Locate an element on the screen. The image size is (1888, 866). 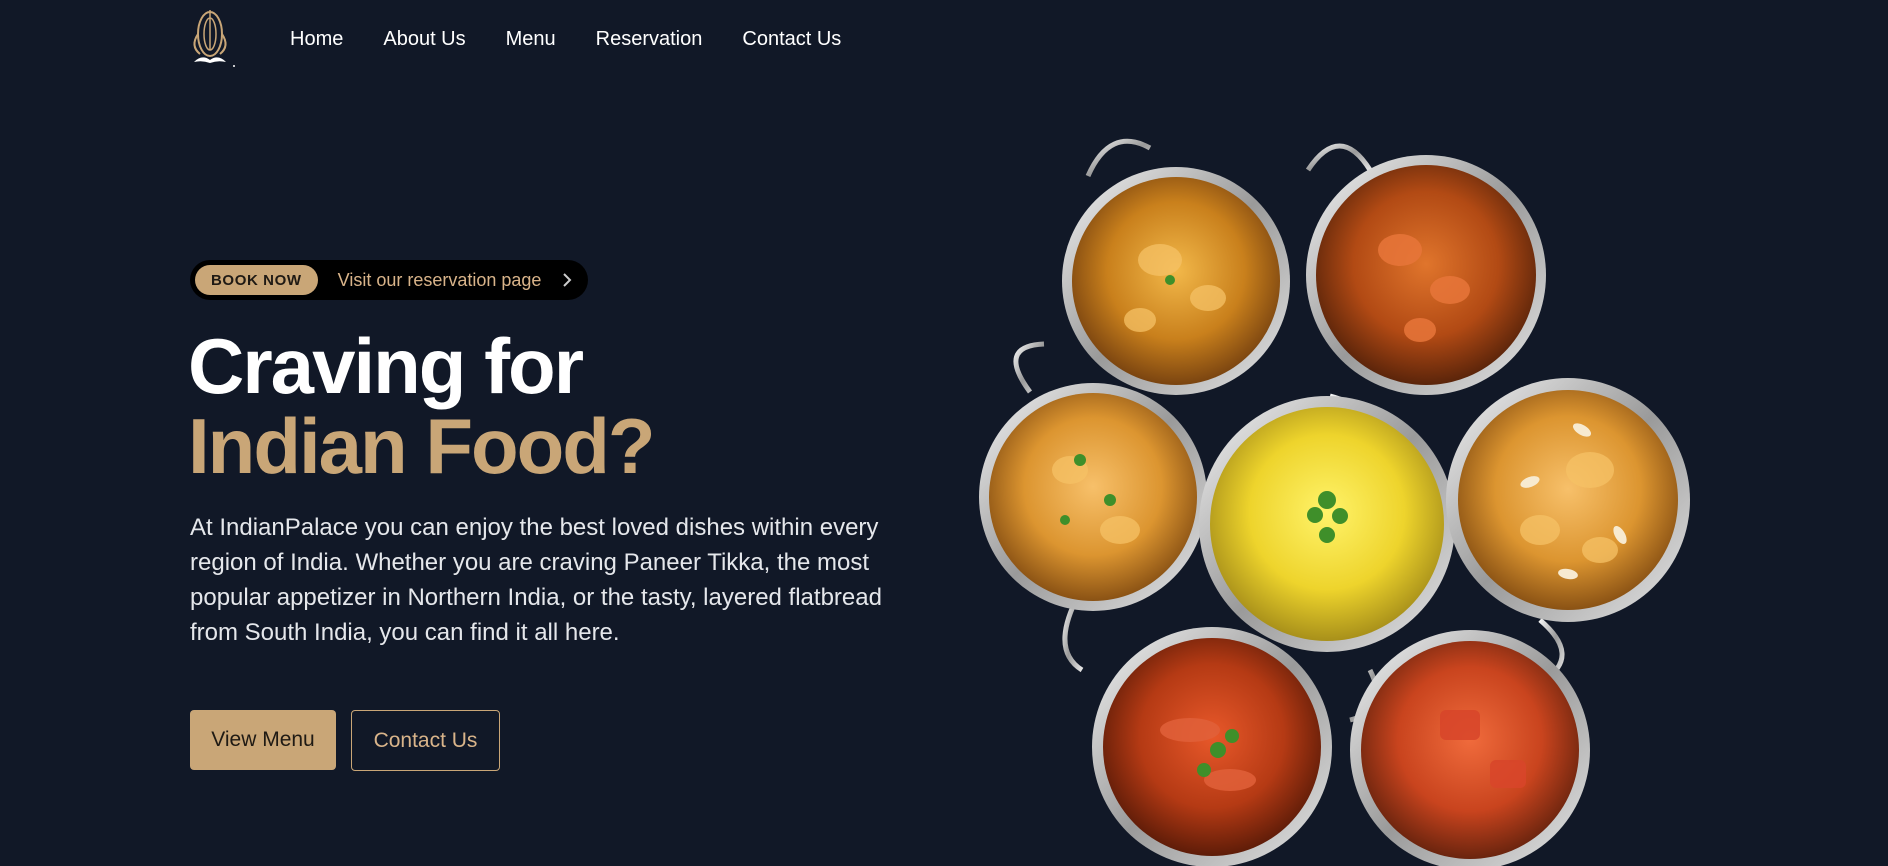
nav-link-menu: Menu is located at coordinates (531, 39).